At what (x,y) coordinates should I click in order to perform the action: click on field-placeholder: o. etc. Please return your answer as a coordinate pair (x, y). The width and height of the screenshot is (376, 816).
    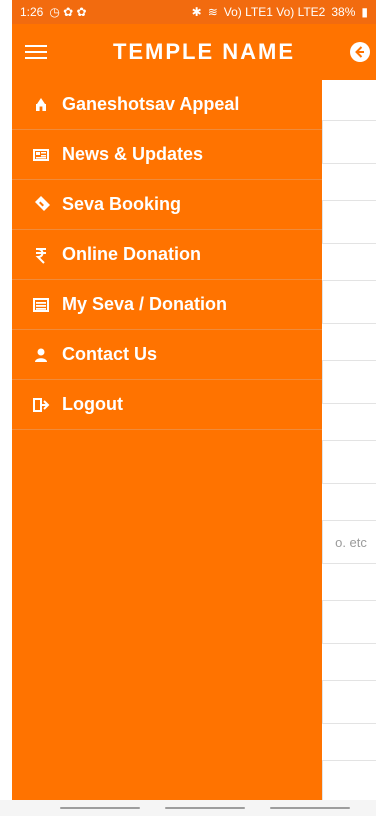
    Looking at the image, I should click on (351, 542).